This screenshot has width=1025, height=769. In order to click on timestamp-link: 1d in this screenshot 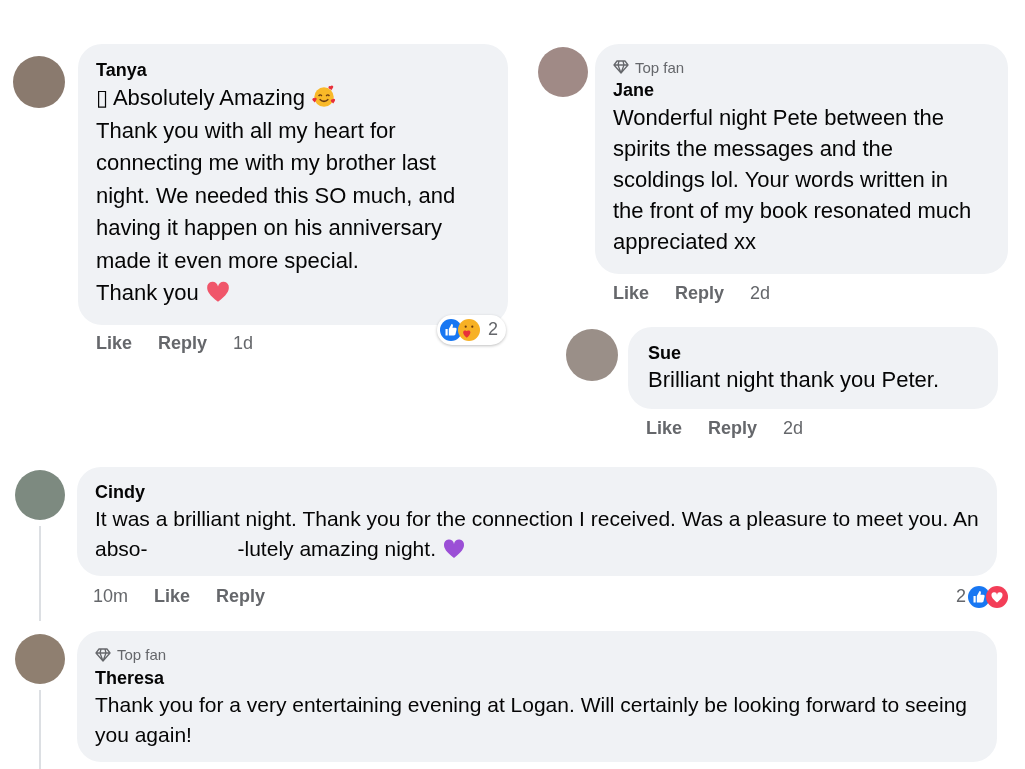, I will do `click(243, 343)`.